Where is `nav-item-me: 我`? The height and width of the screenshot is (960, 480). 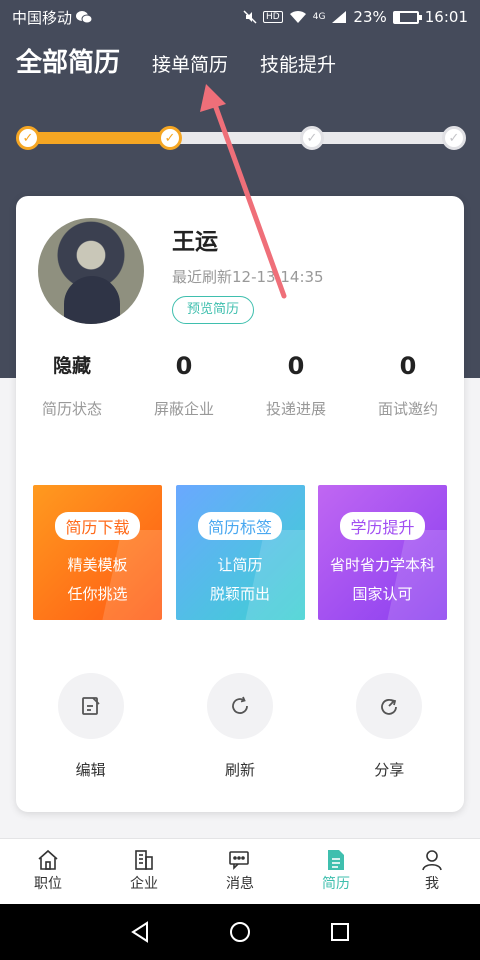
nav-item-me: 我 is located at coordinates (432, 871).